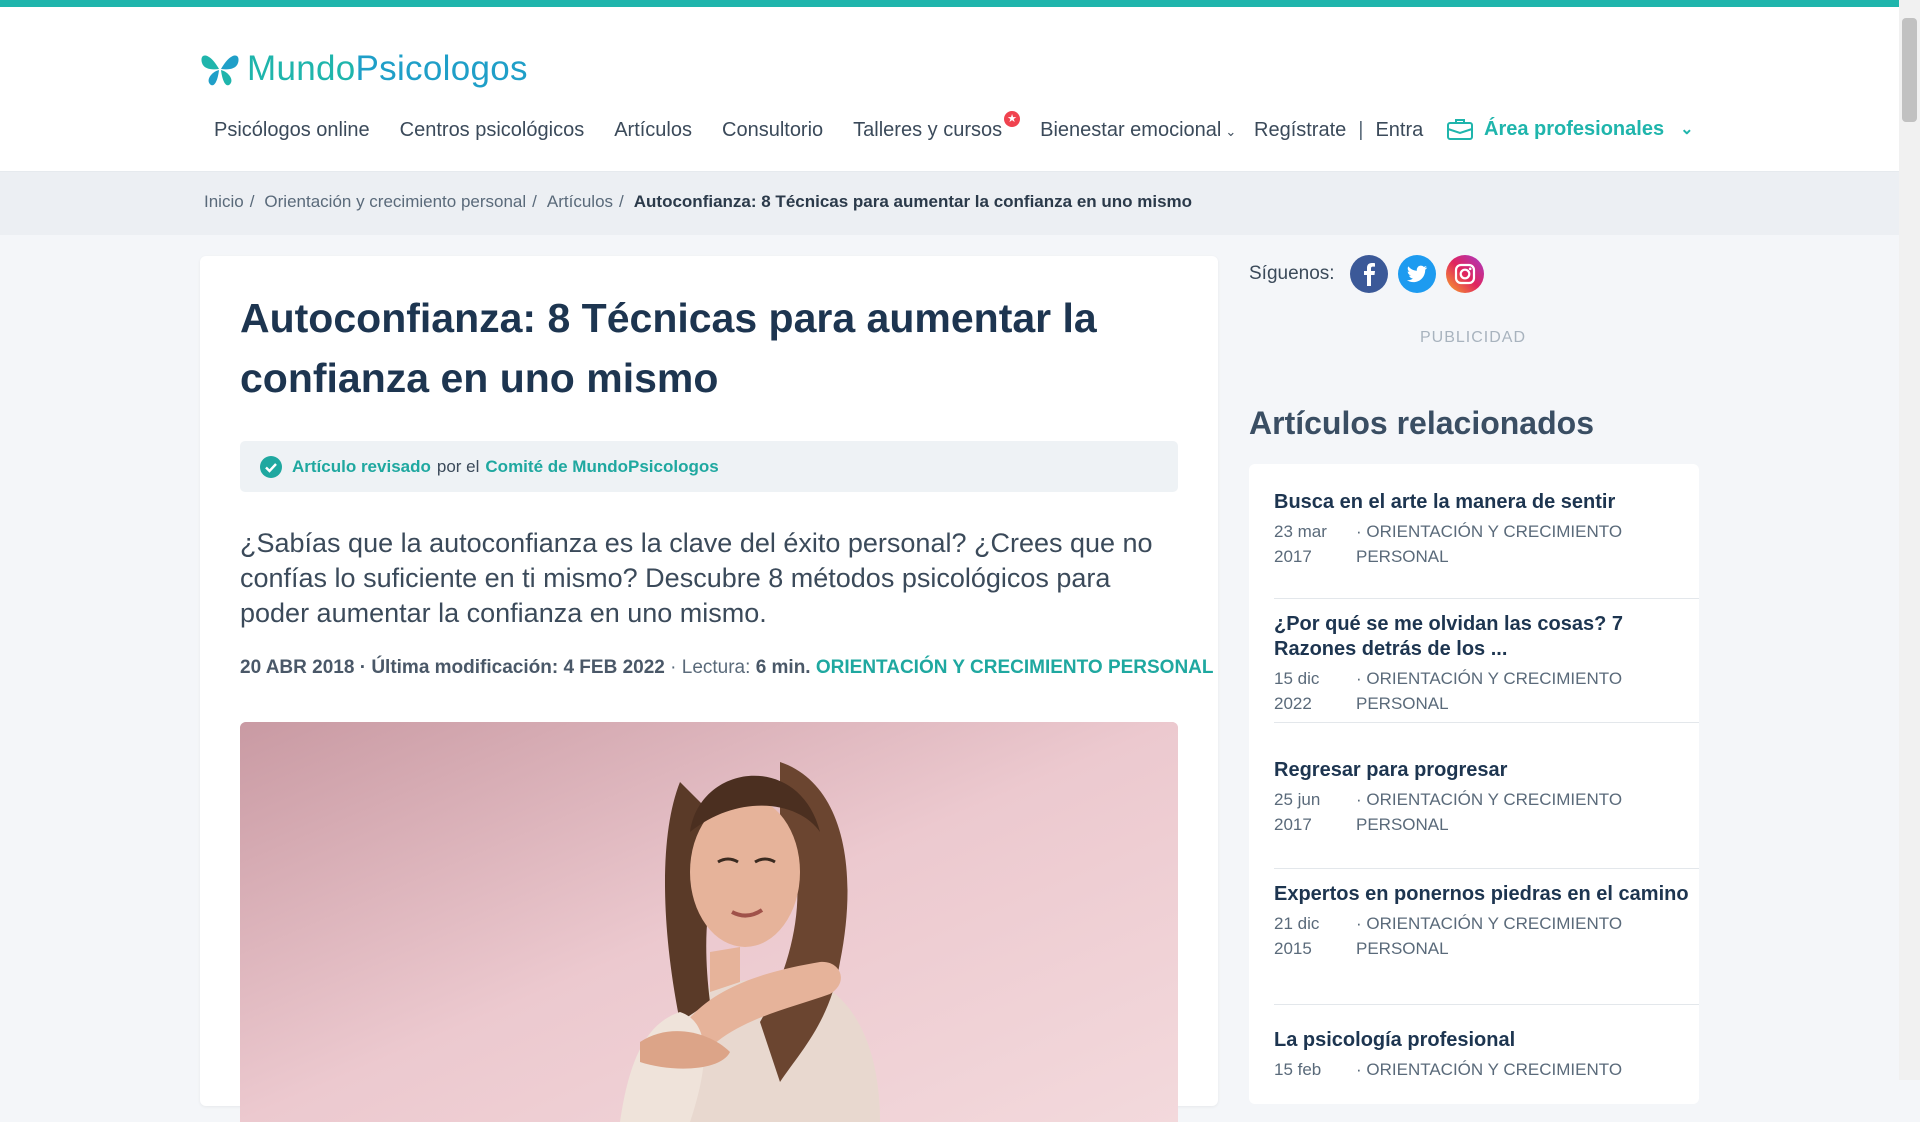  Describe the element at coordinates (1574, 128) in the screenshot. I see `professional-area-label: Área profesionales` at that location.